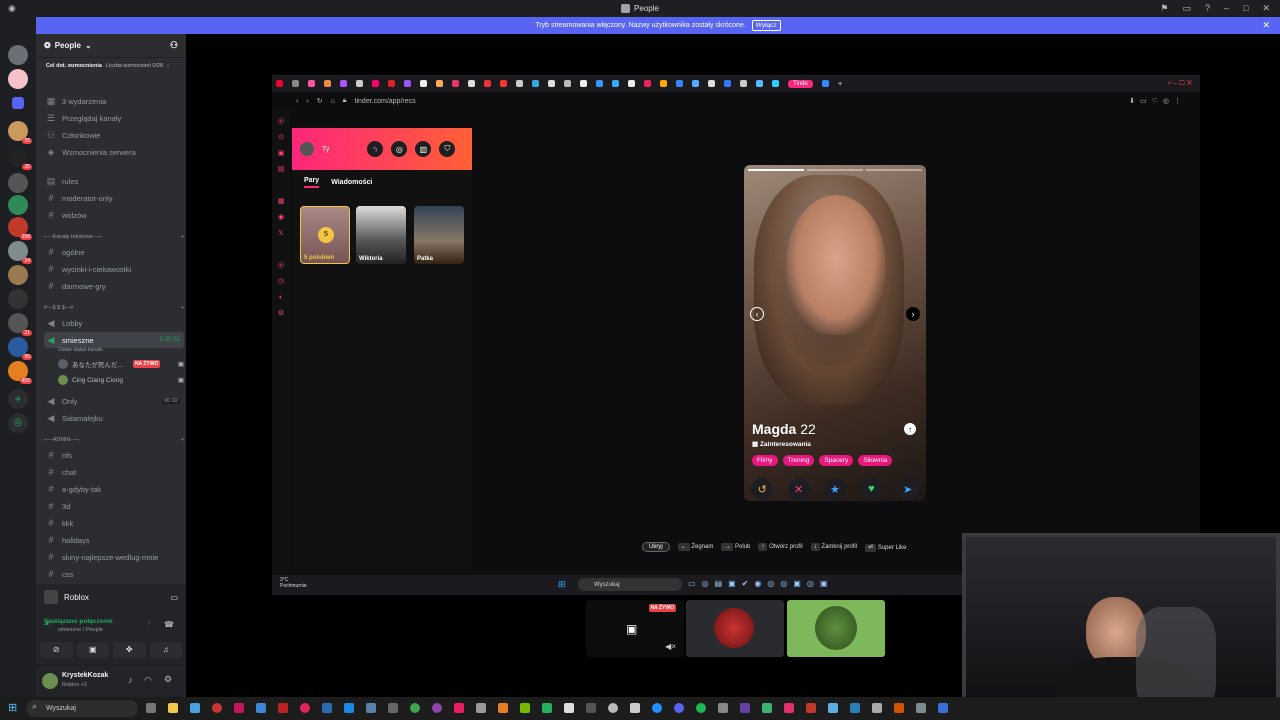 The width and height of the screenshot is (1280, 720). What do you see at coordinates (20, 132) in the screenshot?
I see `server-icon: 25` at bounding box center [20, 132].